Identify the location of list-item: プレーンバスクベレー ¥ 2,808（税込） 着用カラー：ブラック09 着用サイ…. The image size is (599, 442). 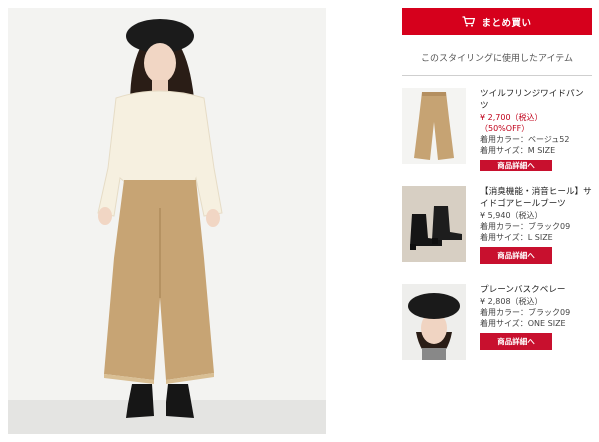
(497, 325).